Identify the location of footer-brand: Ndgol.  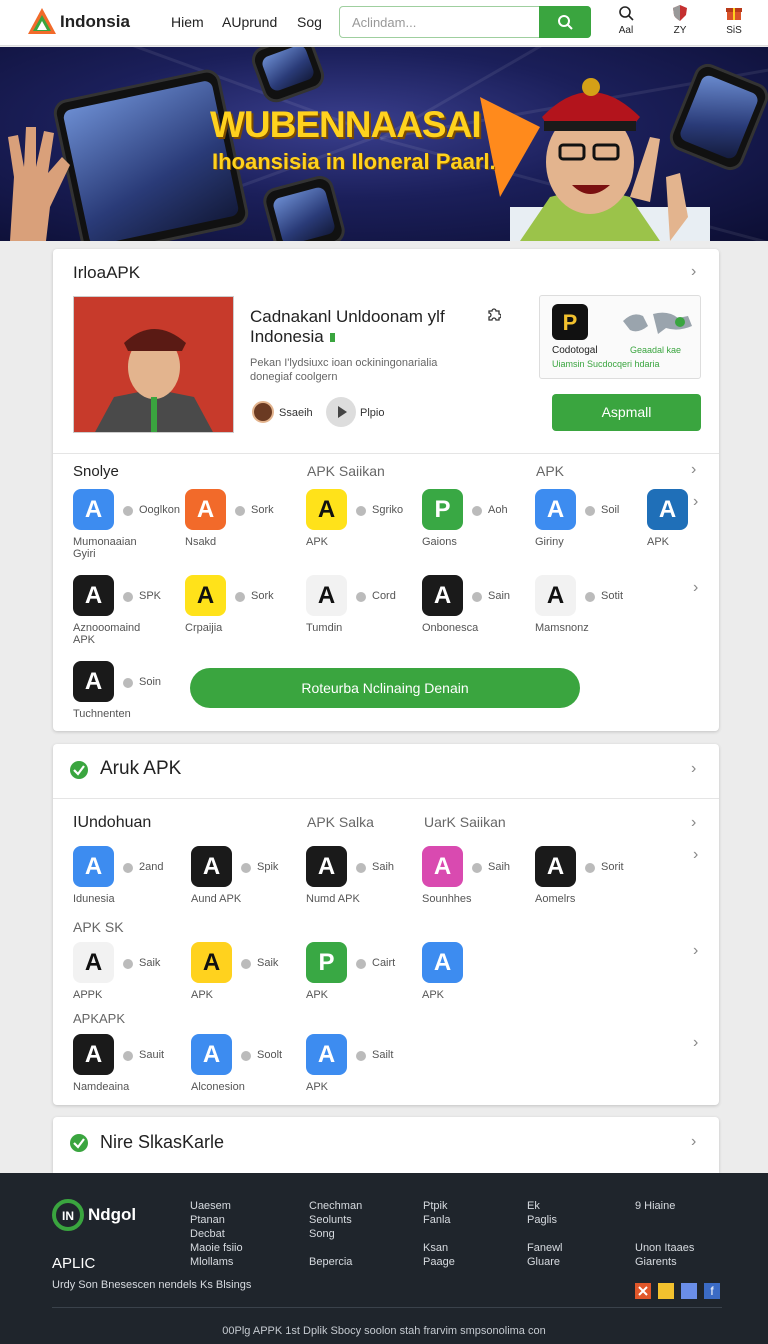
(112, 1215).